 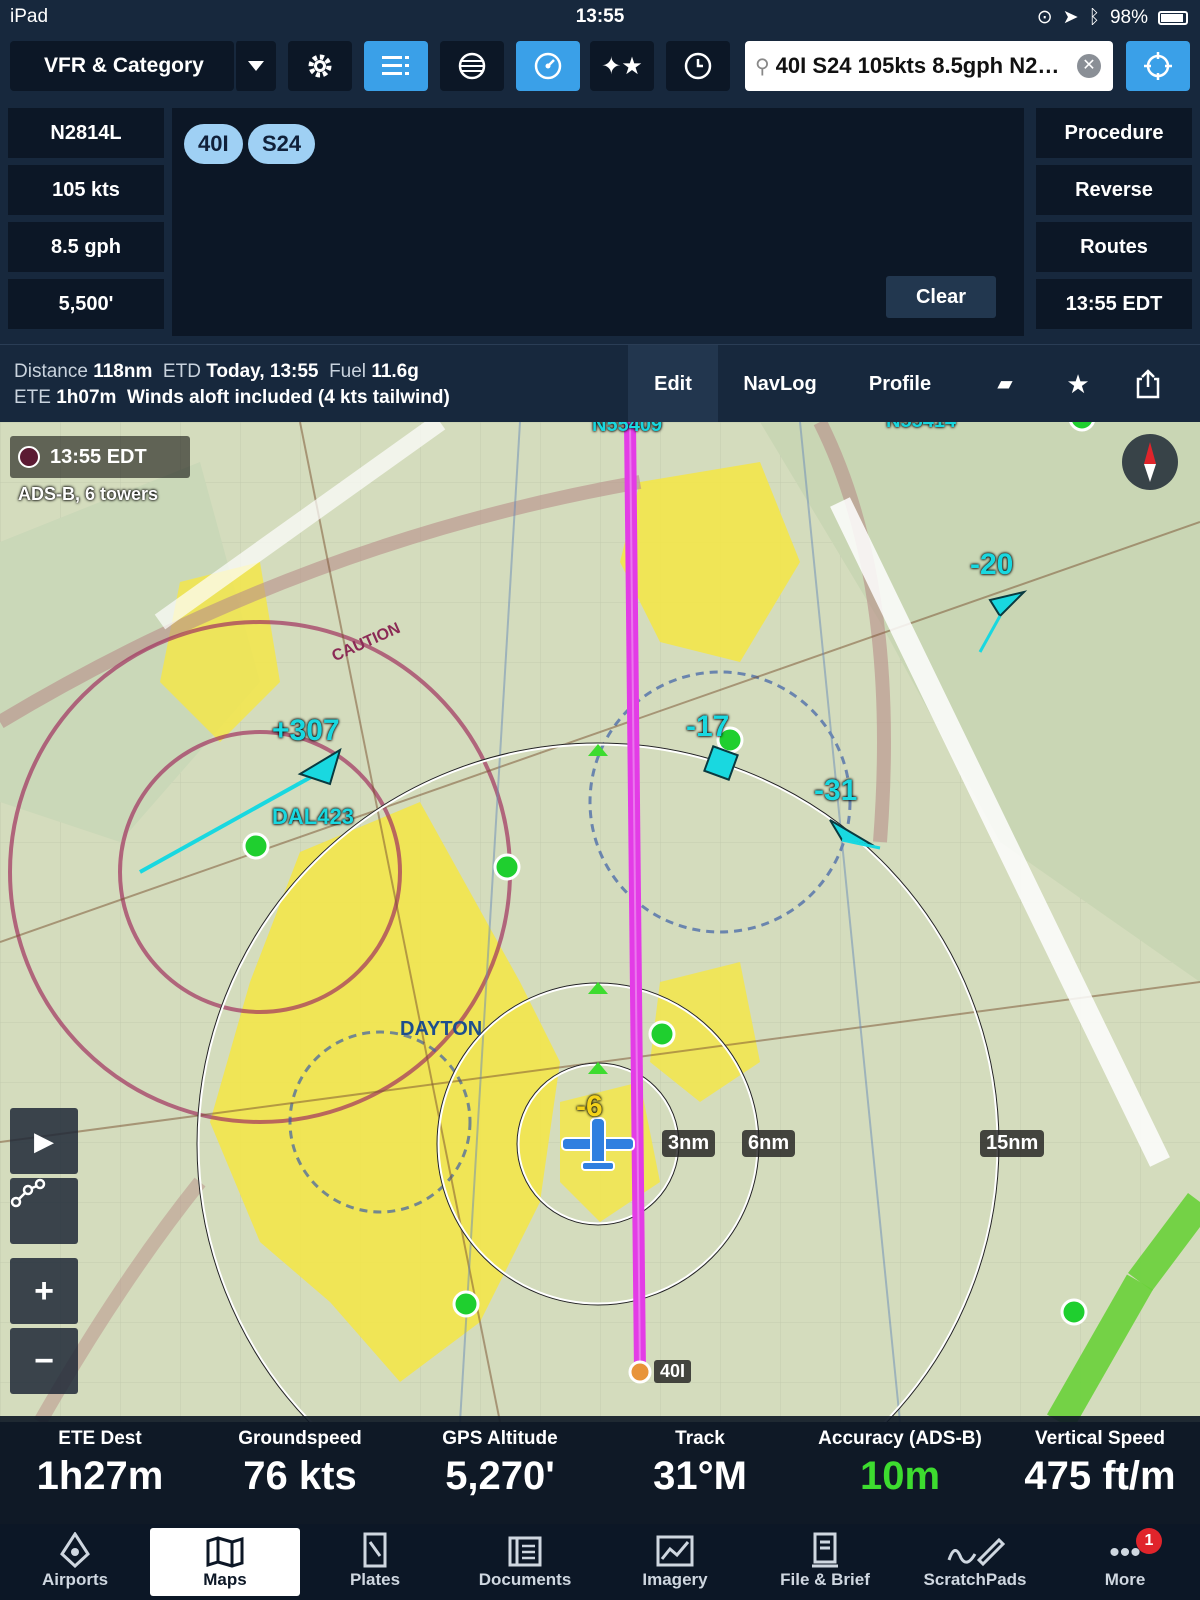 What do you see at coordinates (44, 1211) in the screenshot?
I see `route-draw-button` at bounding box center [44, 1211].